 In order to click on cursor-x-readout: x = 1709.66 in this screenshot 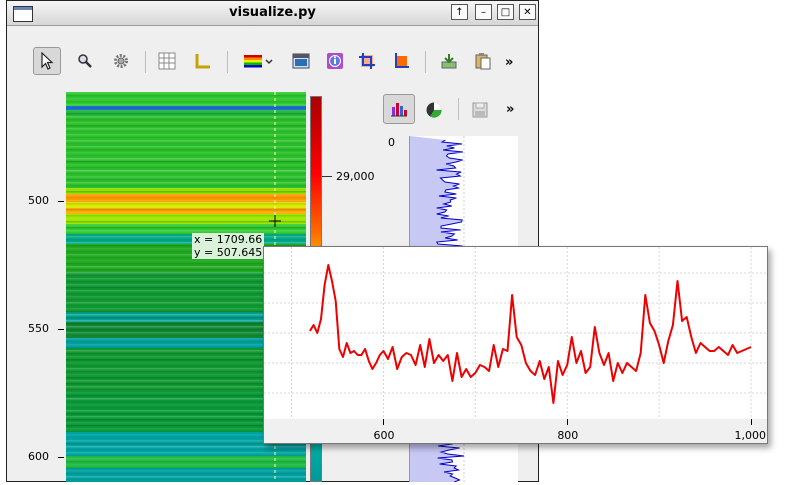, I will do `click(228, 239)`.